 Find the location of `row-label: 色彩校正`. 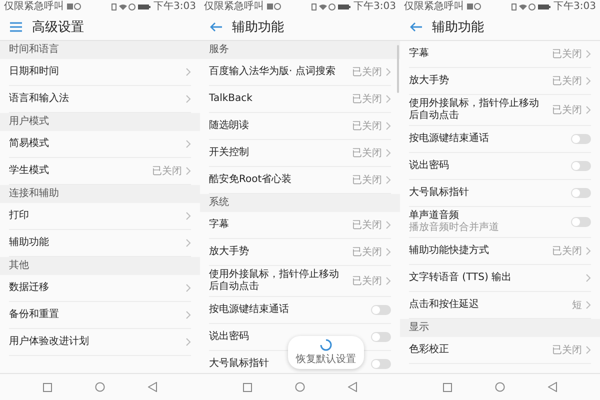

row-label: 色彩校正 is located at coordinates (429, 350).